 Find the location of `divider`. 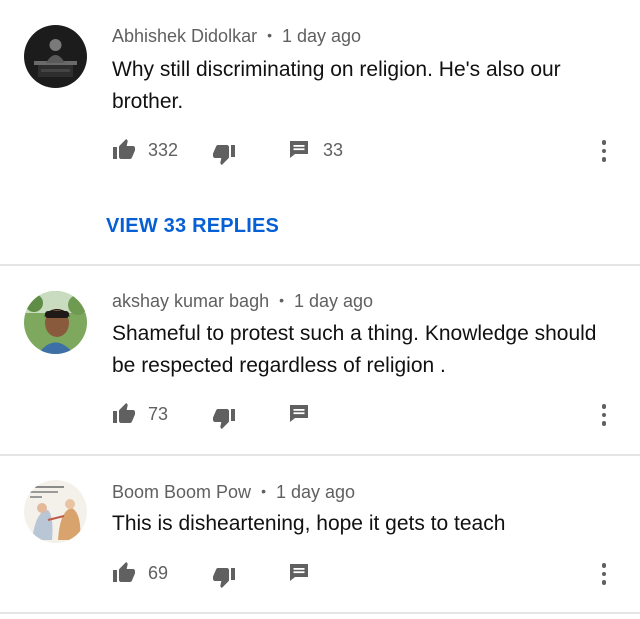

divider is located at coordinates (320, 613).